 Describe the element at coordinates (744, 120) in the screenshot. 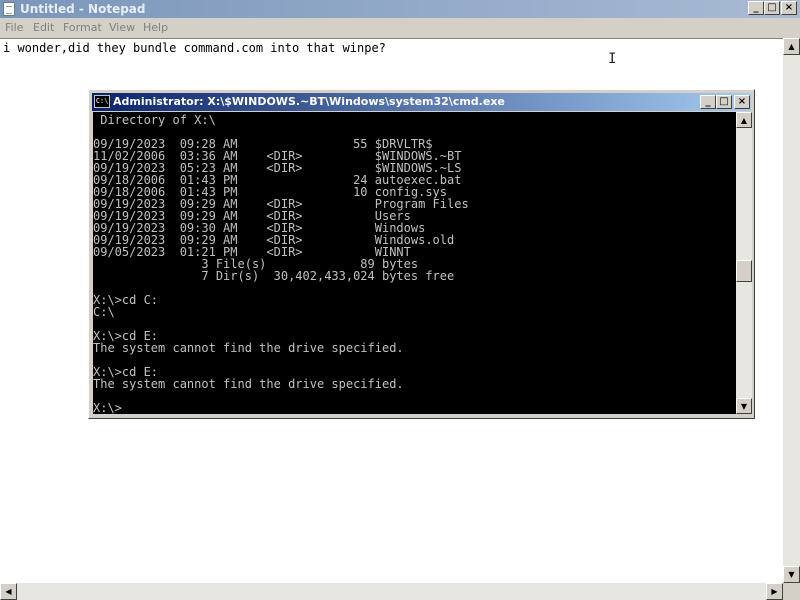

I see `cmd-scroll-up-button: ▲` at that location.